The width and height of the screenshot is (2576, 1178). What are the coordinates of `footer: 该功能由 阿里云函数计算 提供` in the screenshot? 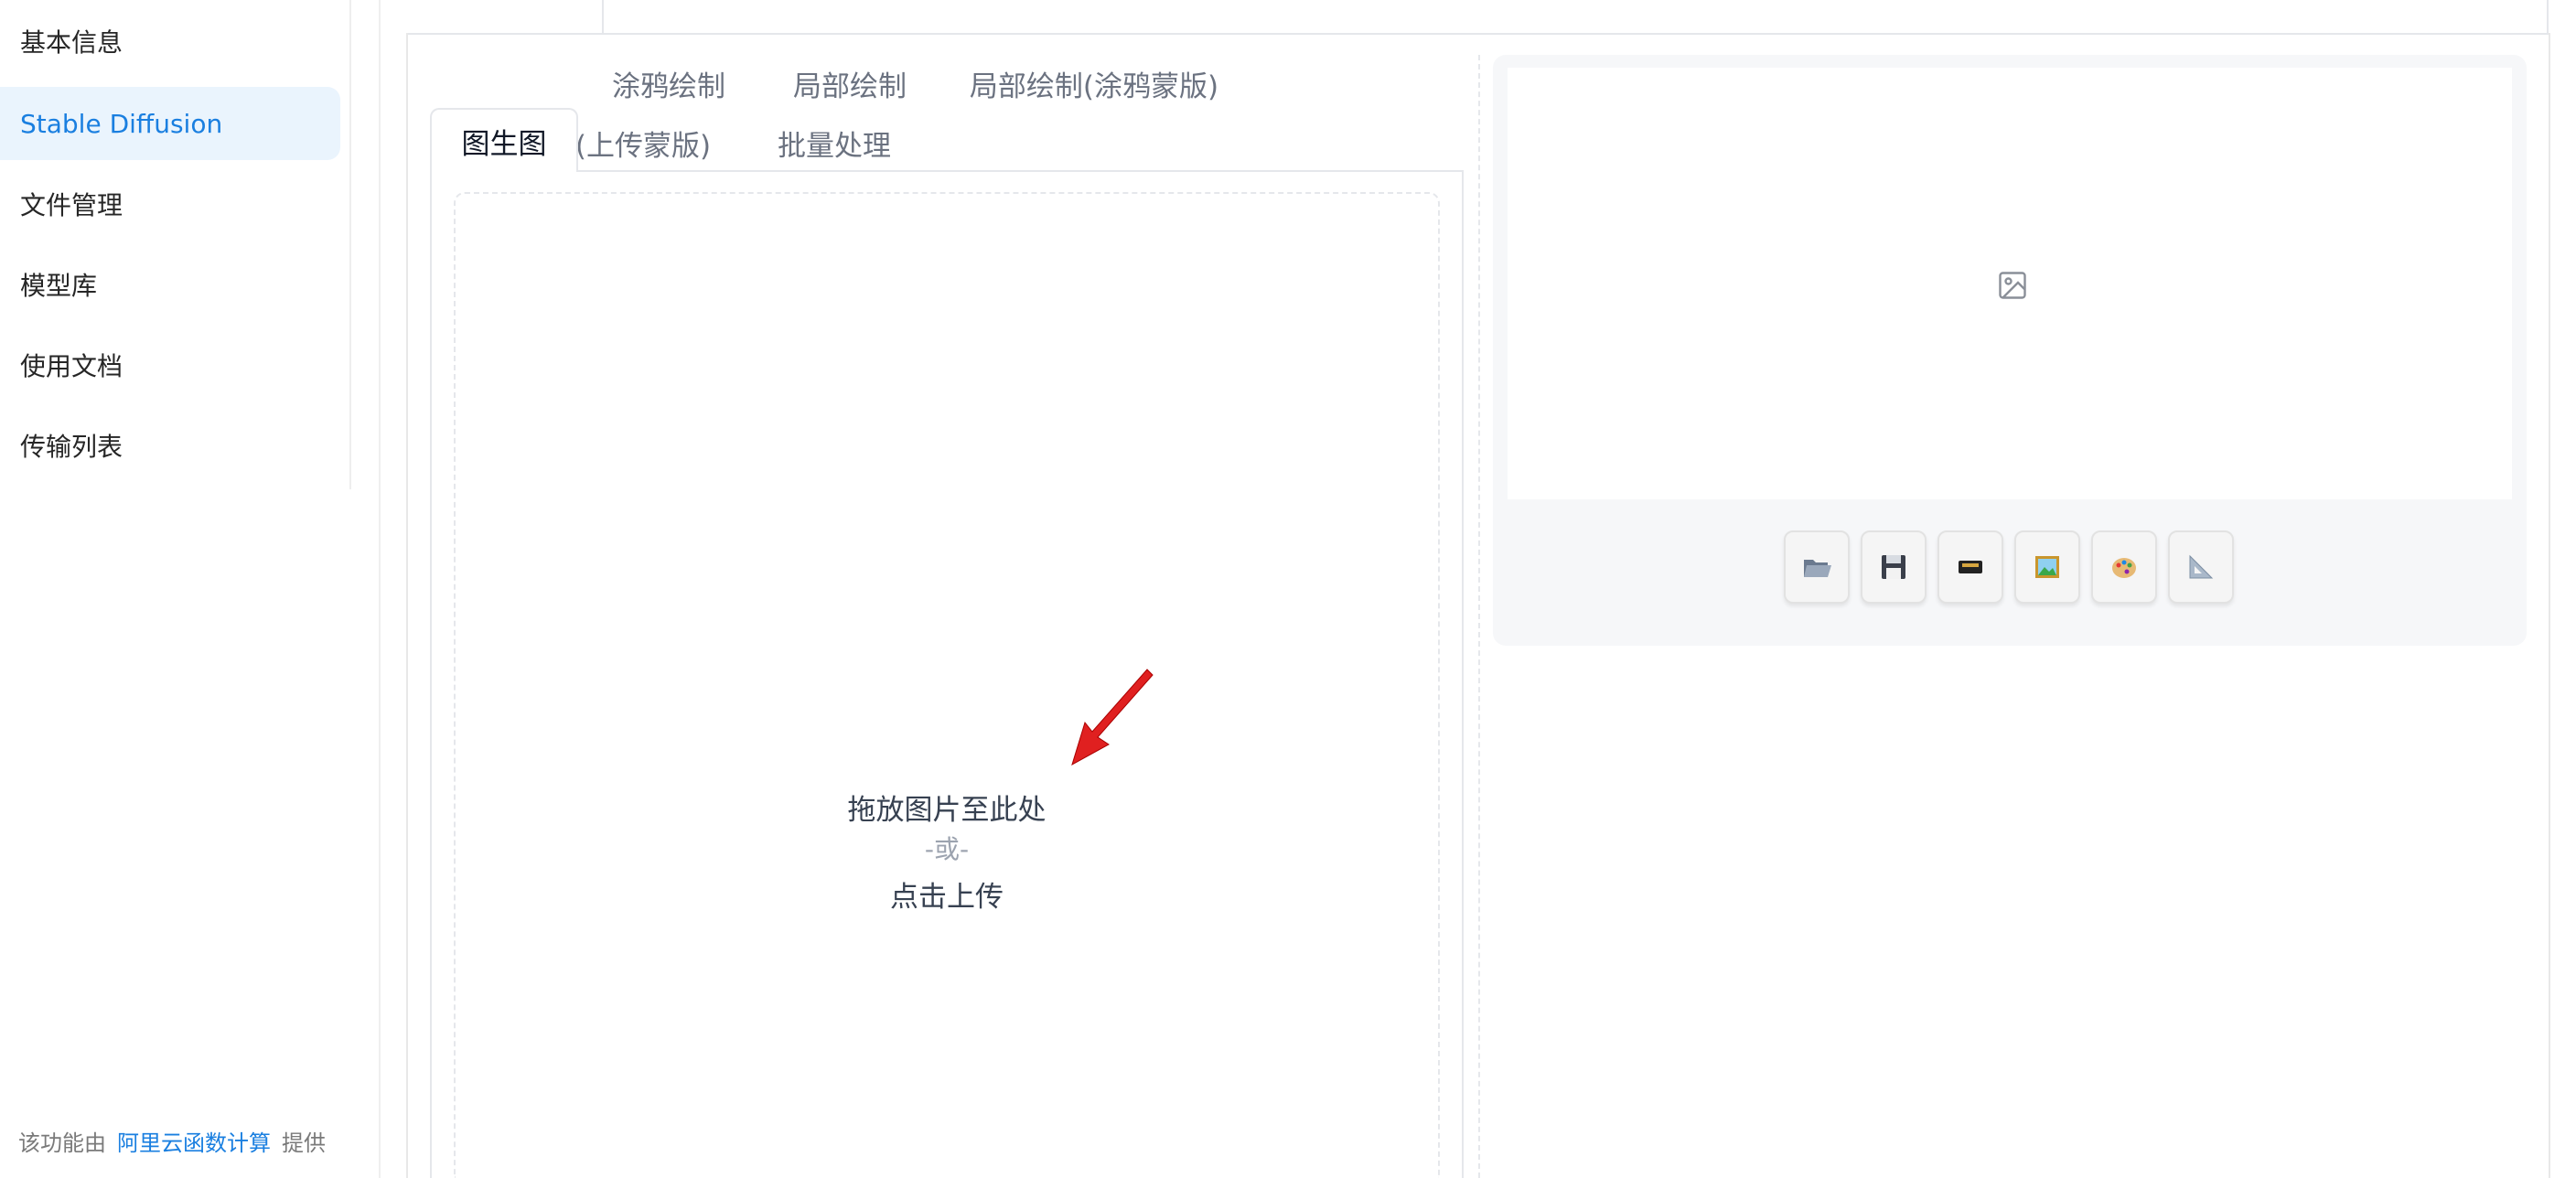 It's located at (172, 1141).